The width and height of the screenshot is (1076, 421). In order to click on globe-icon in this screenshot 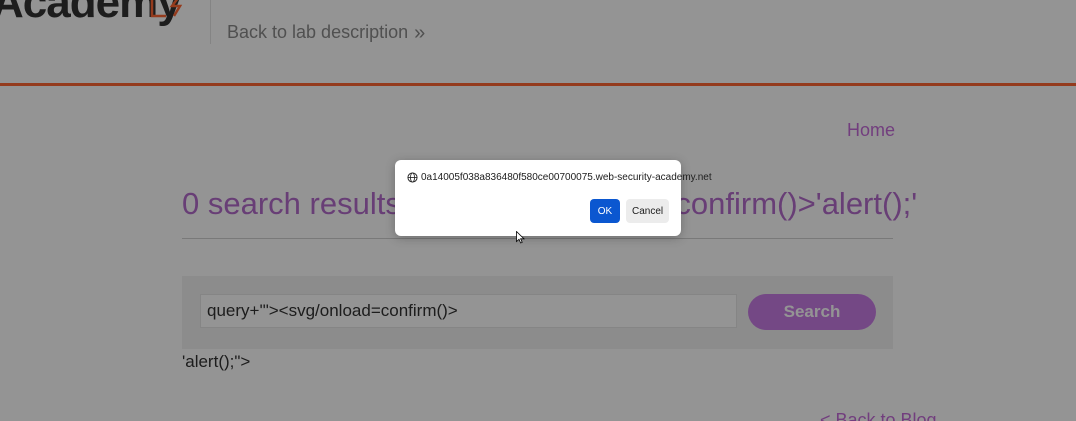, I will do `click(412, 177)`.